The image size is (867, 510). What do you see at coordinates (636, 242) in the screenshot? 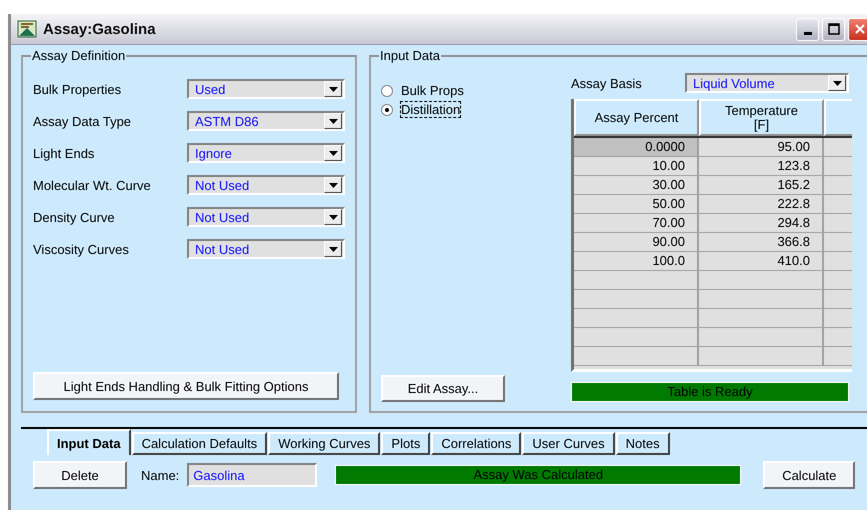
I see `table-cell: 90.00` at bounding box center [636, 242].